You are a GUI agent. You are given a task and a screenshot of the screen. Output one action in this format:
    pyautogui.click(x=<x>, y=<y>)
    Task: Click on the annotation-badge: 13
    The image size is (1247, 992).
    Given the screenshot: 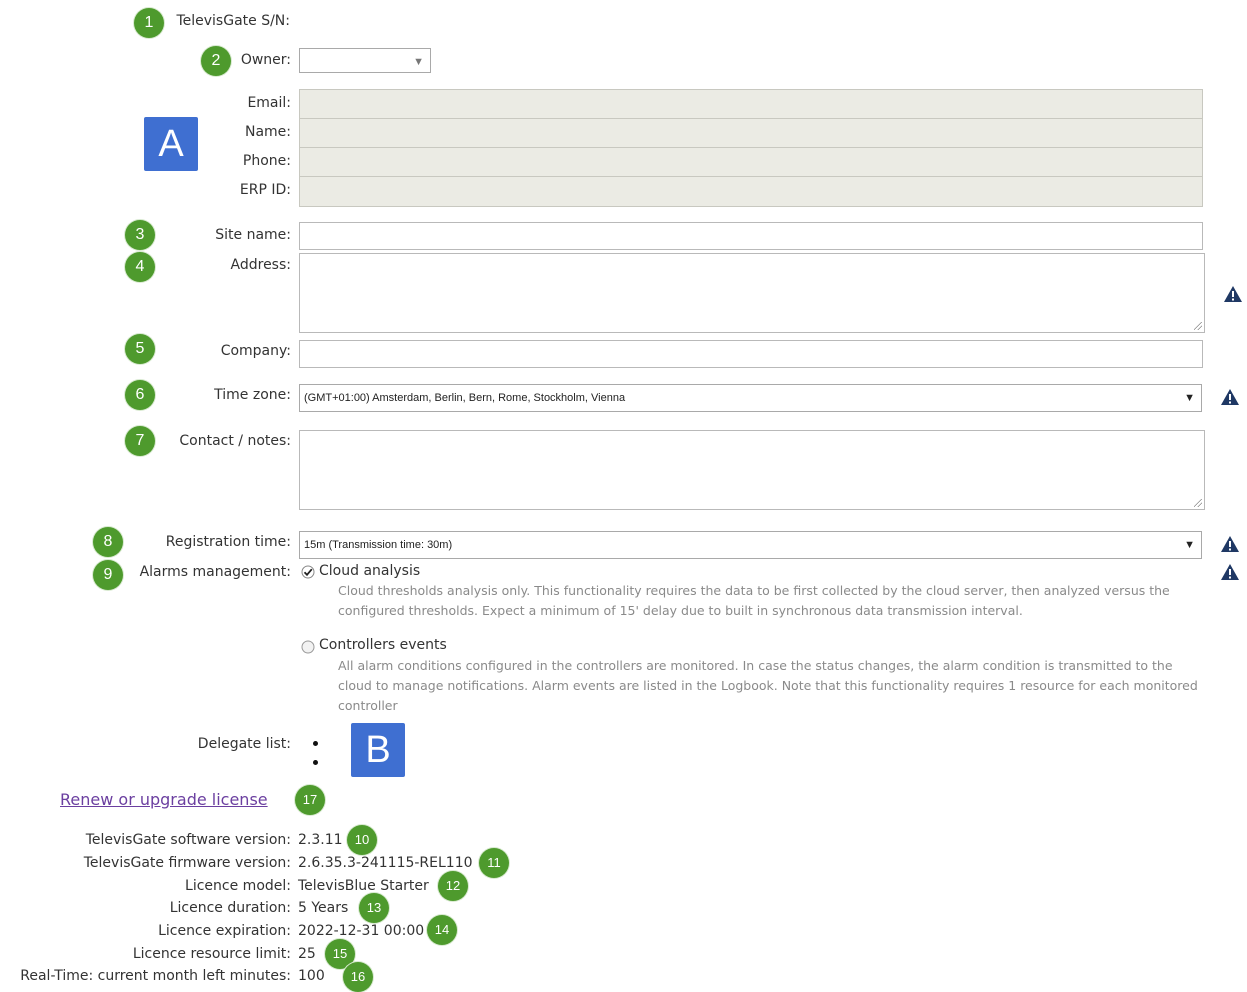 What is the action you would take?
    pyautogui.click(x=374, y=908)
    